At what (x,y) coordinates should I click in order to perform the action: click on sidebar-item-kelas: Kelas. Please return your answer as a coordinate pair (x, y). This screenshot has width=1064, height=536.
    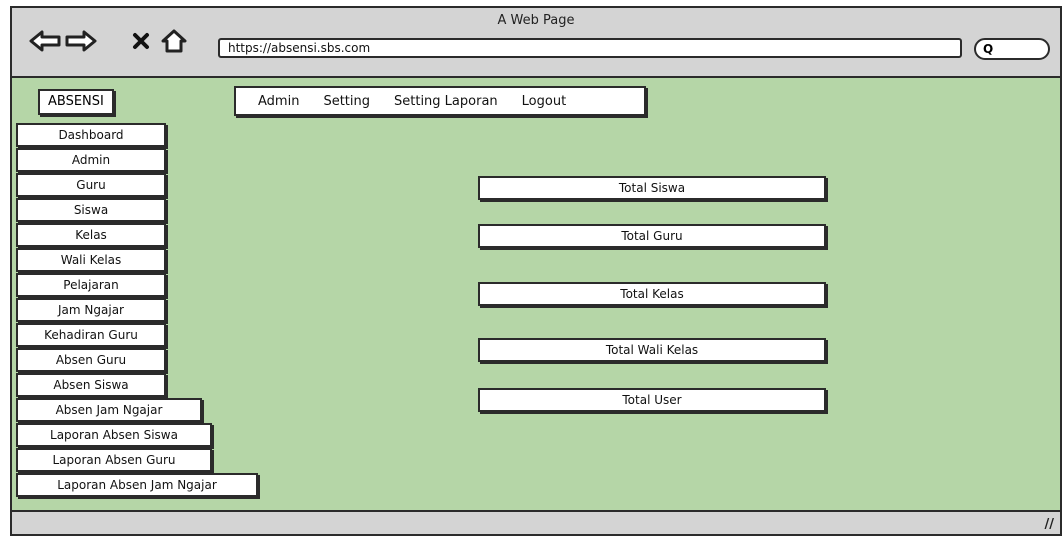
    Looking at the image, I should click on (91, 235).